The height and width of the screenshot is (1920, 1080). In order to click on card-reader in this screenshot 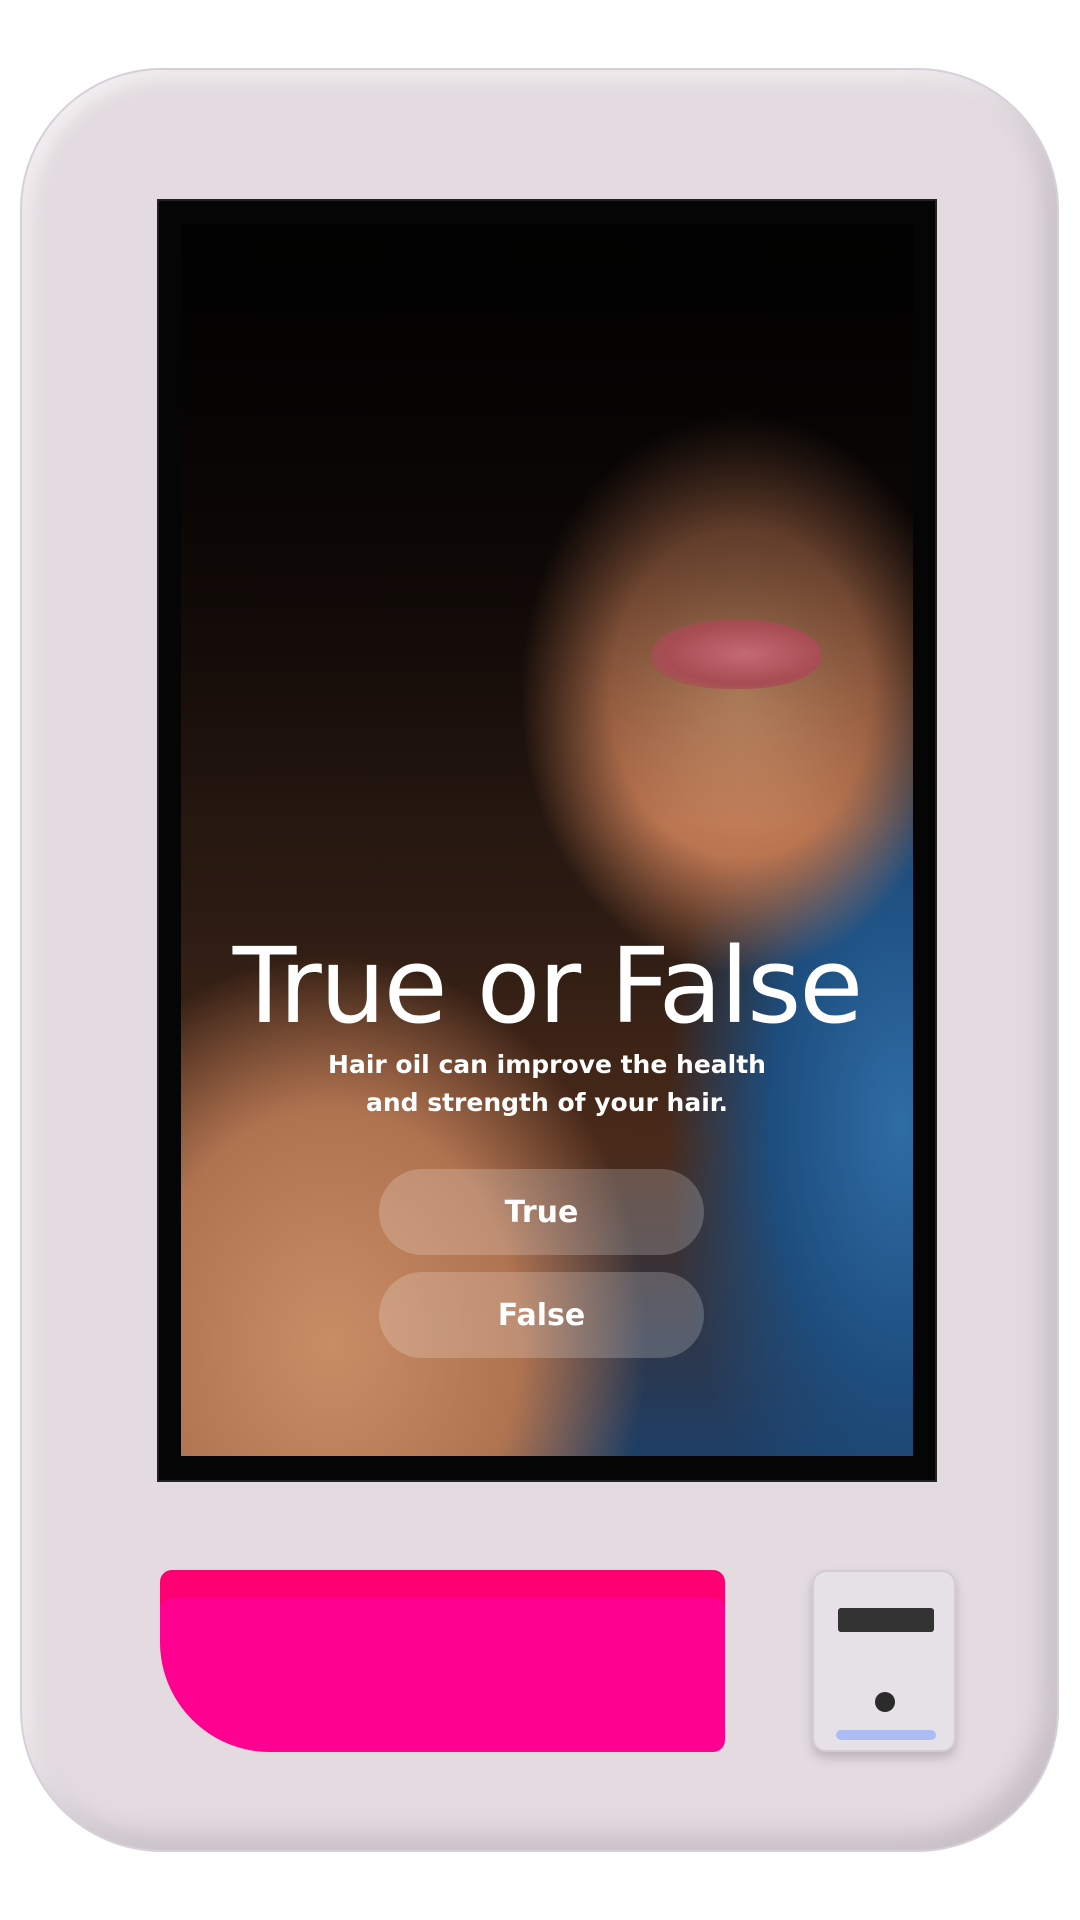, I will do `click(884, 1661)`.